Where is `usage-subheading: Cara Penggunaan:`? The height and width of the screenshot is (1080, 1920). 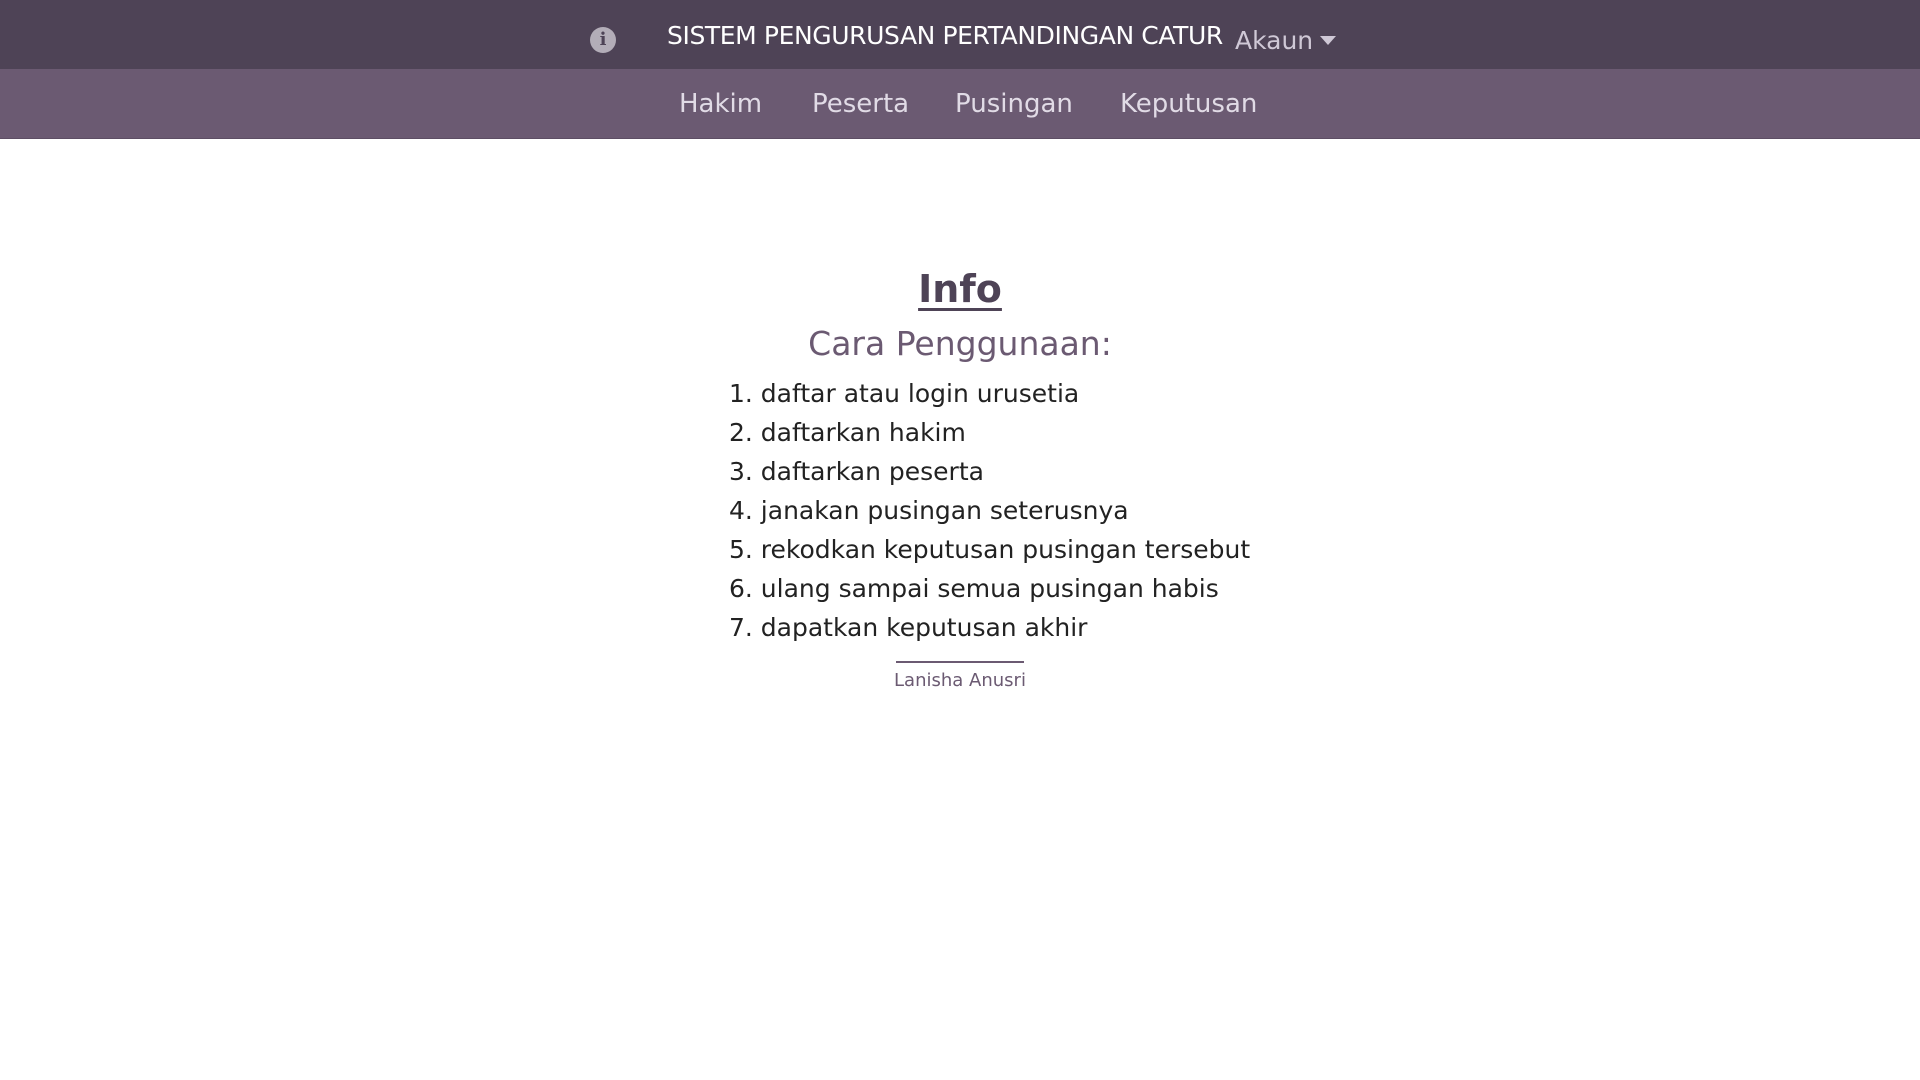 usage-subheading: Cara Penggunaan: is located at coordinates (960, 343).